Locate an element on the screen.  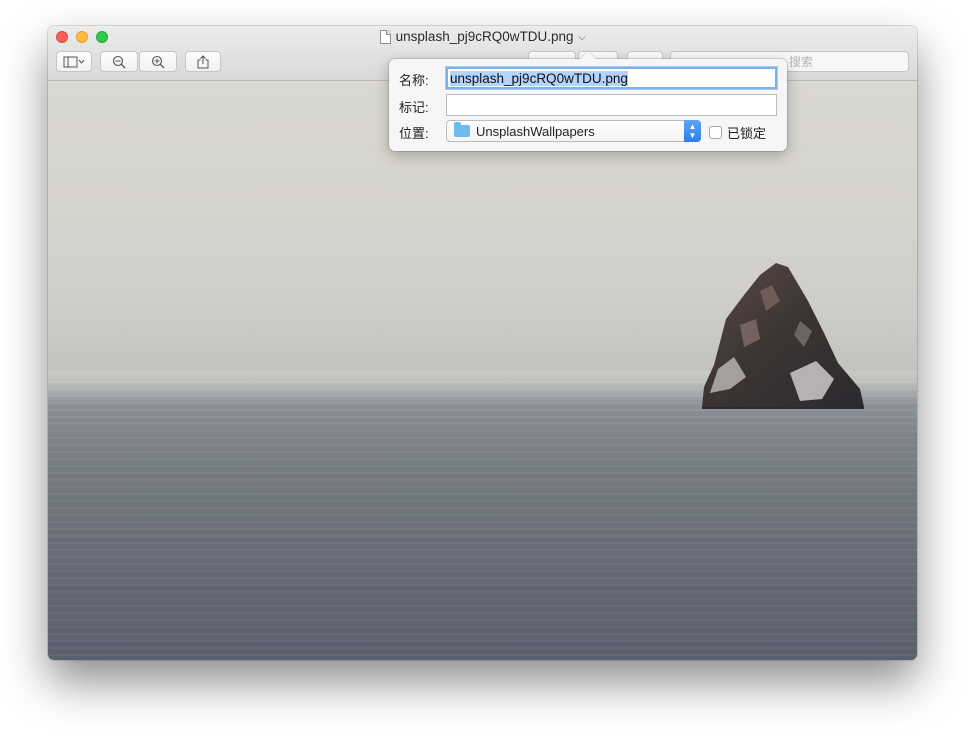
popover-arrow is located at coordinates (588, 55).